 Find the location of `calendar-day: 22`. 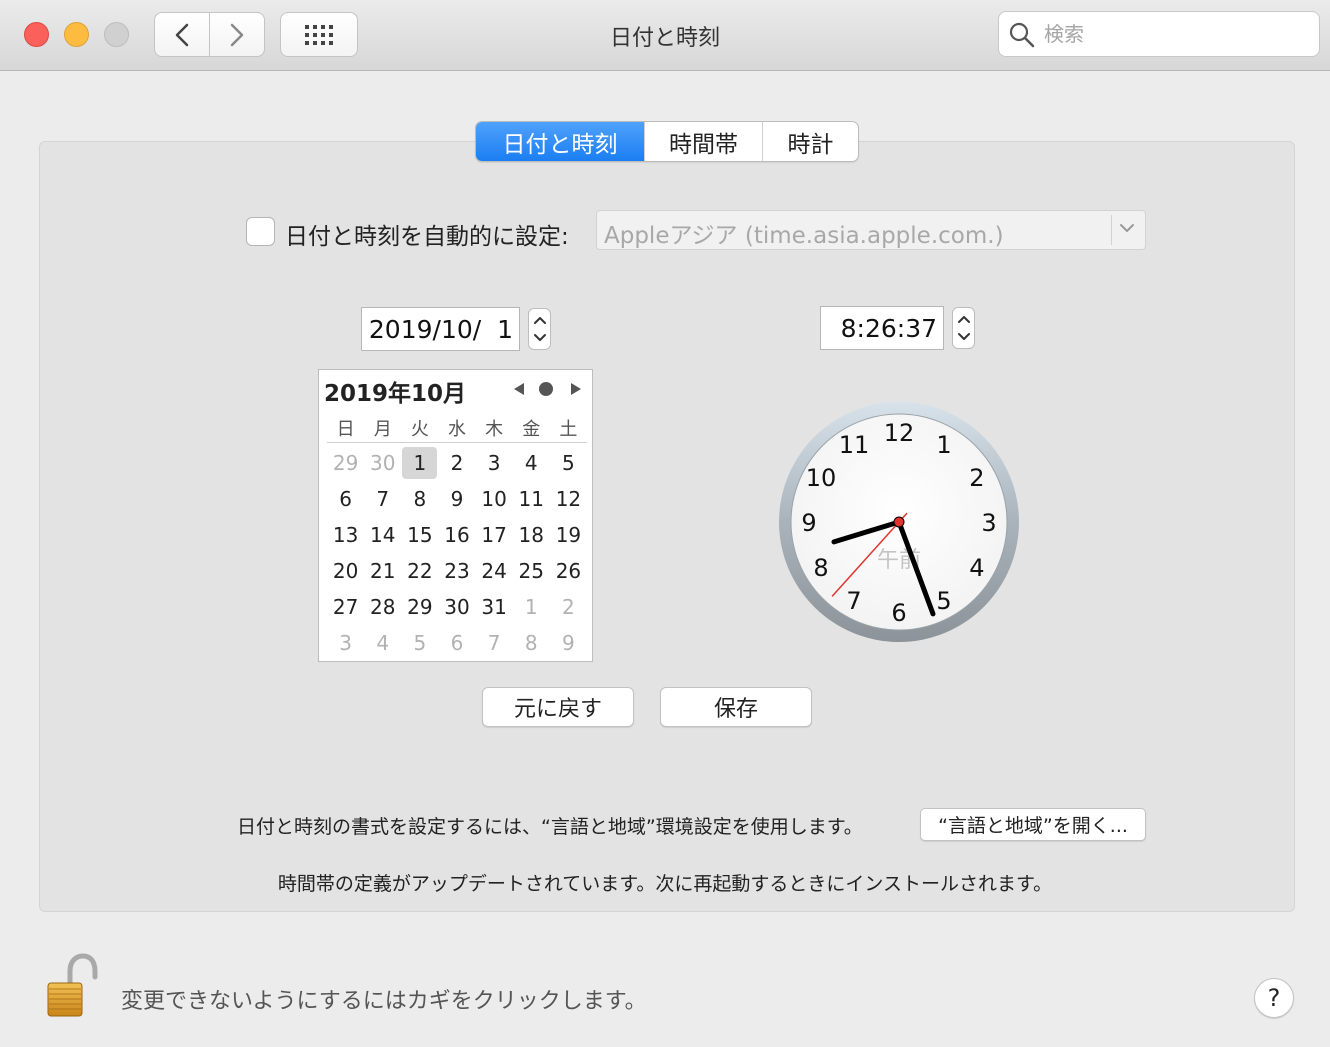

calendar-day: 22 is located at coordinates (419, 571).